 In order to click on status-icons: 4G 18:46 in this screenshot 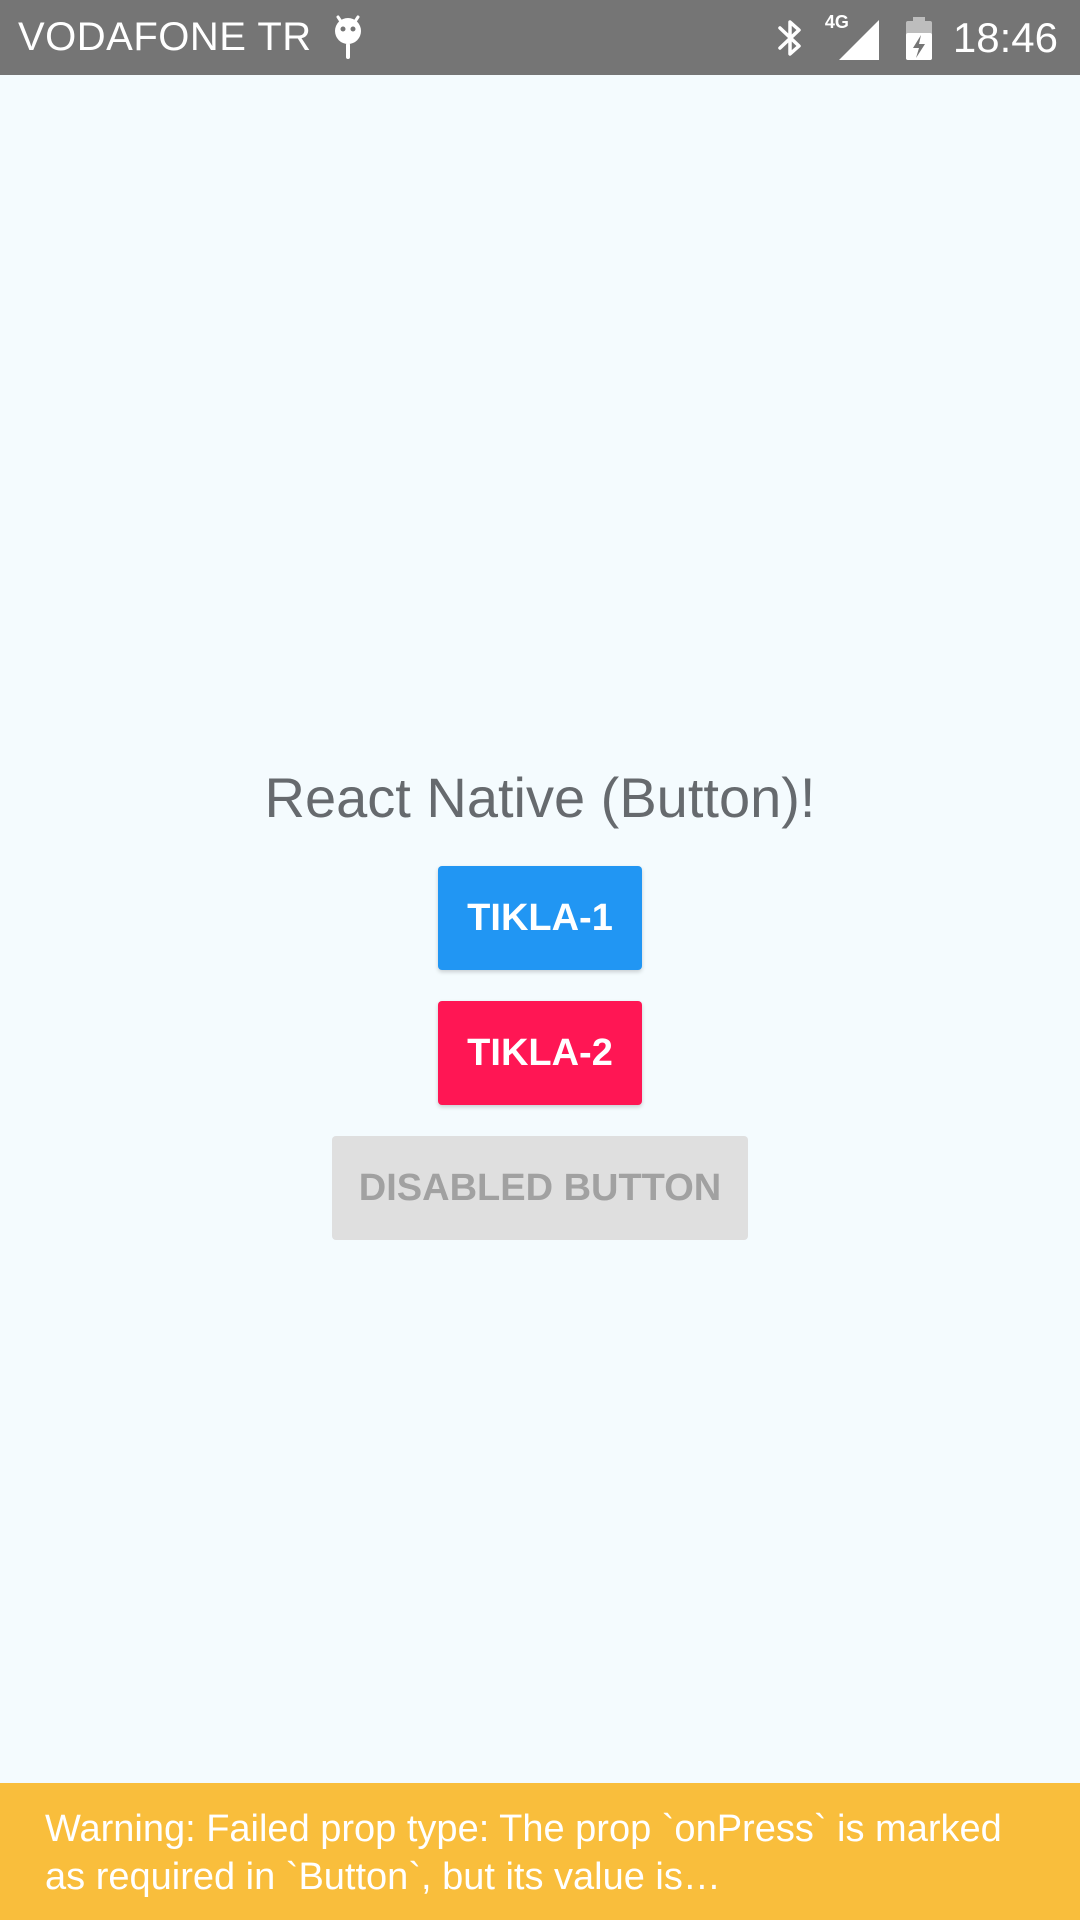, I will do `click(915, 36)`.